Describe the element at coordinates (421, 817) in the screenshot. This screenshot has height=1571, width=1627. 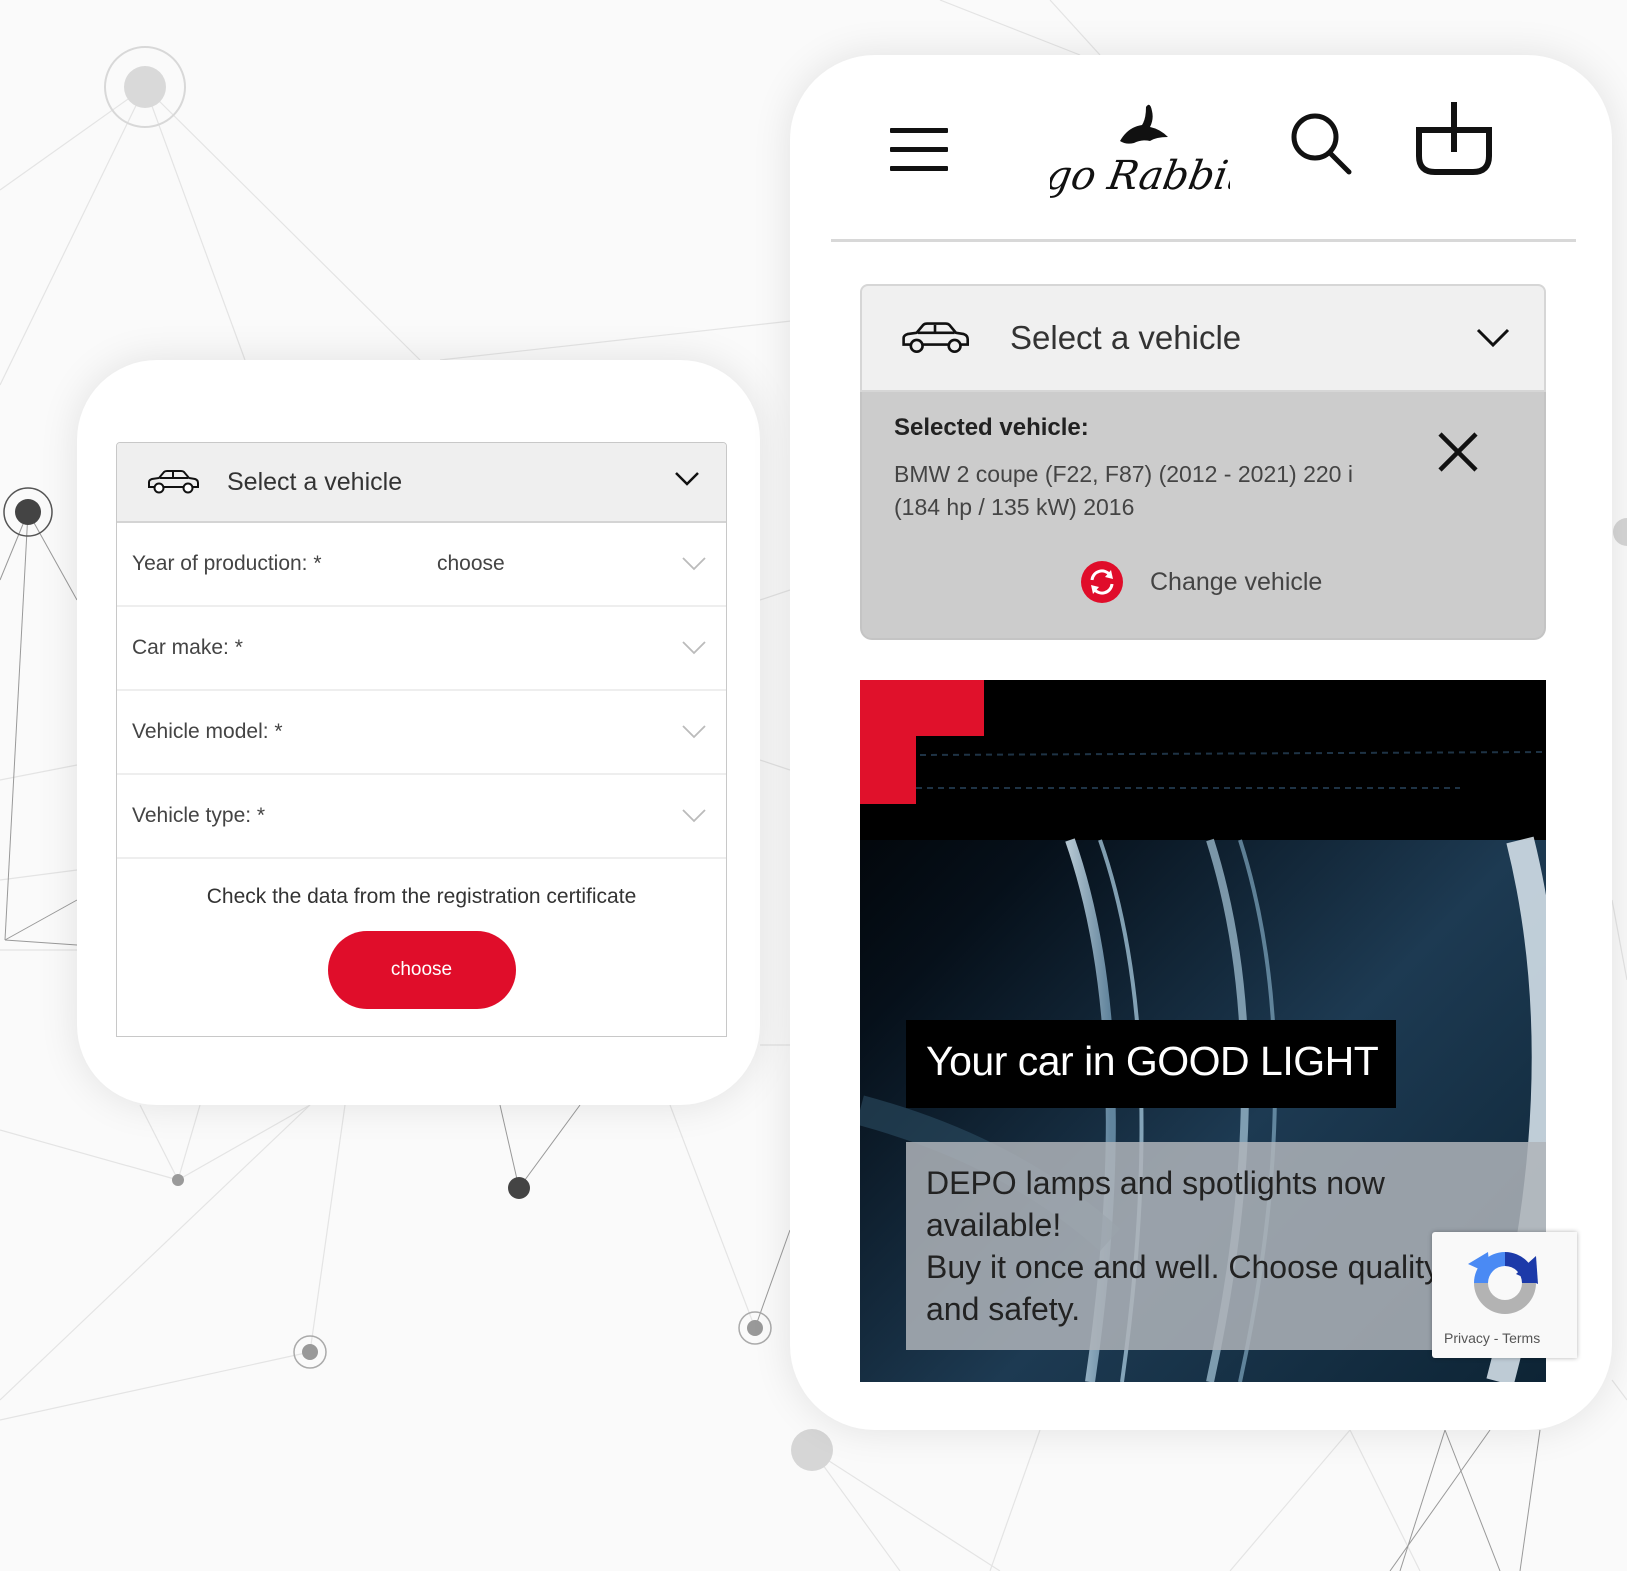
I see `vehicle-type-select: Vehicle type: *` at that location.